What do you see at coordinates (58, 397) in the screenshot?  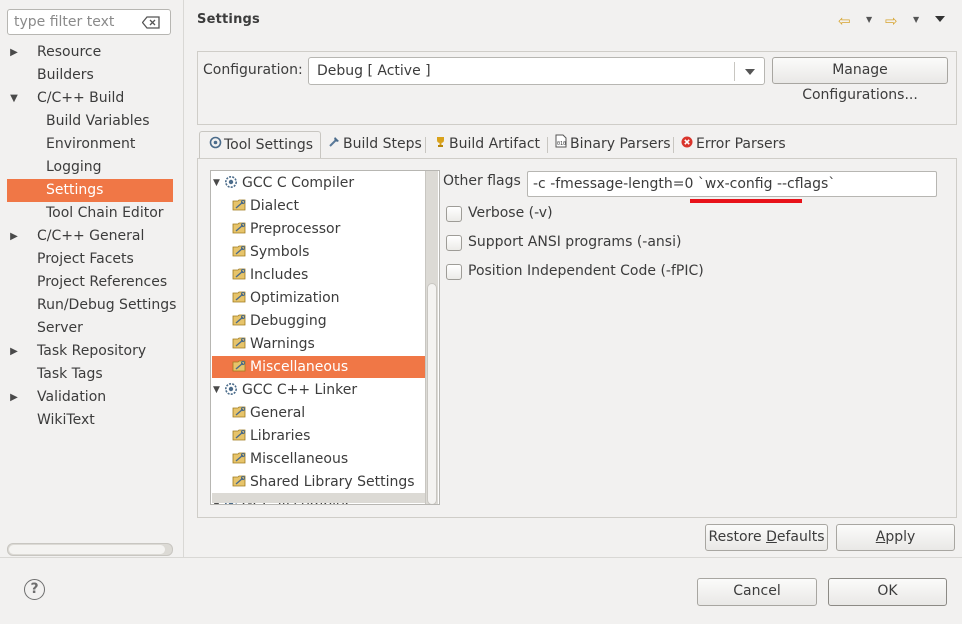 I see `nav-item: ▶ Validation` at bounding box center [58, 397].